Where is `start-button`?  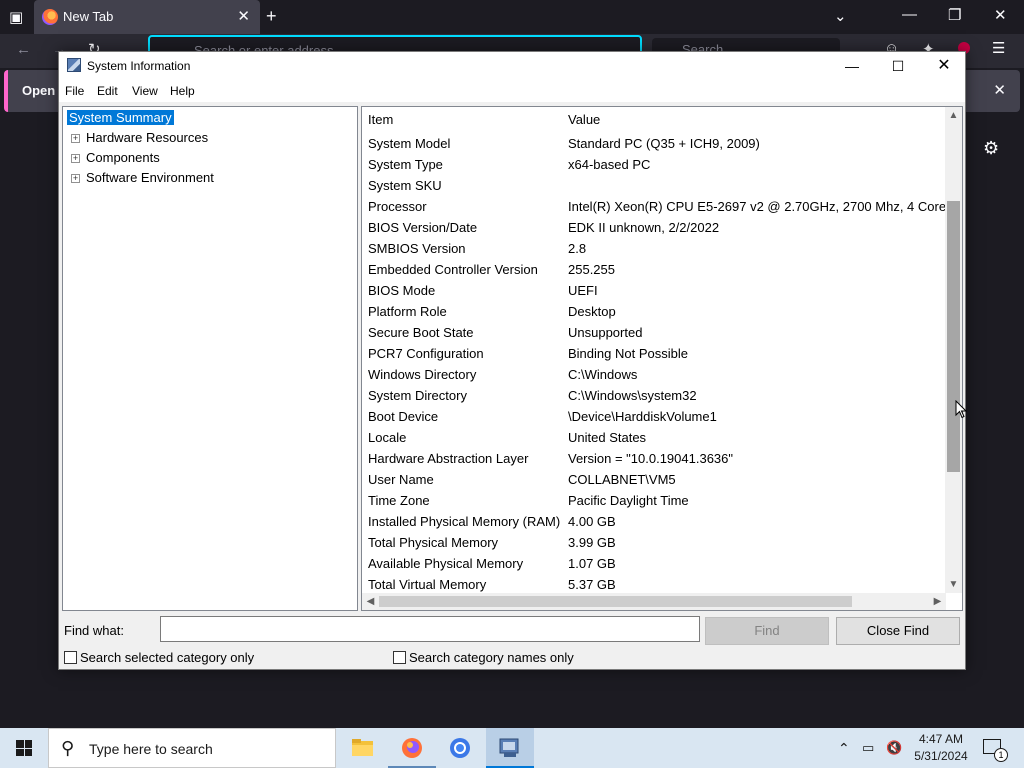
start-button is located at coordinates (24, 748).